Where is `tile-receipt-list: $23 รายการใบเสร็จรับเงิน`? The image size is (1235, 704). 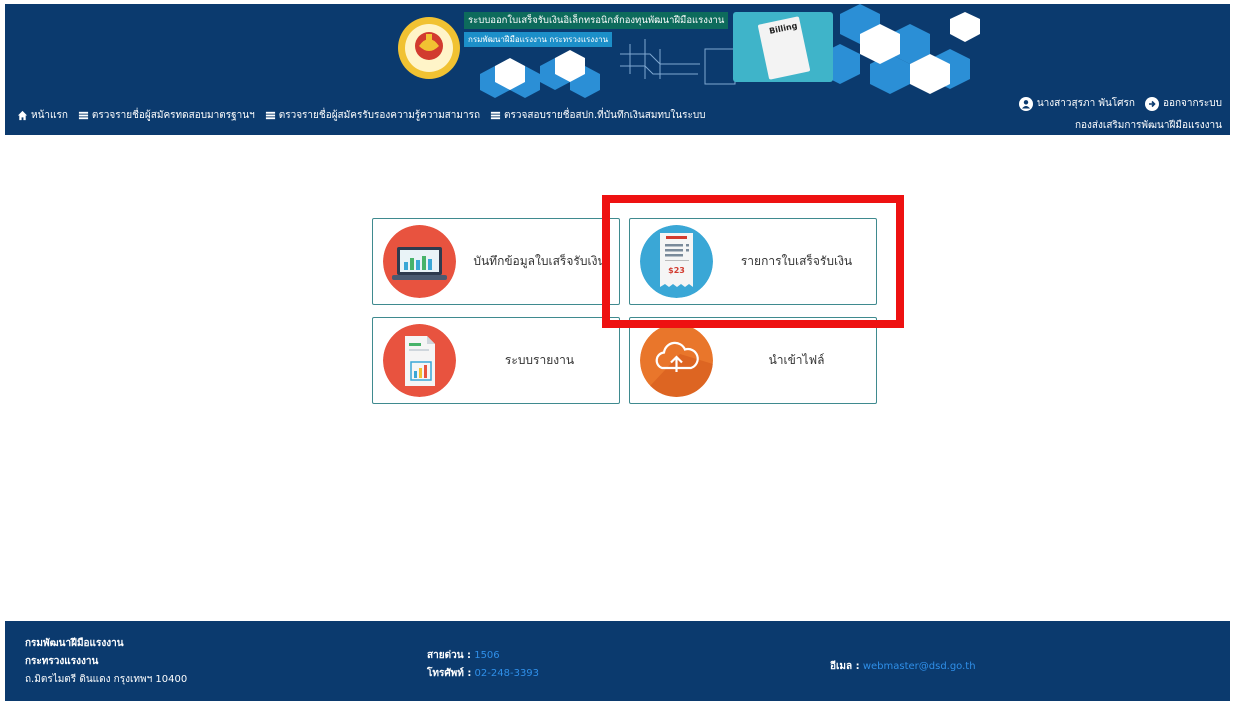 tile-receipt-list: $23 รายการใบเสร็จรับเงิน is located at coordinates (753, 261).